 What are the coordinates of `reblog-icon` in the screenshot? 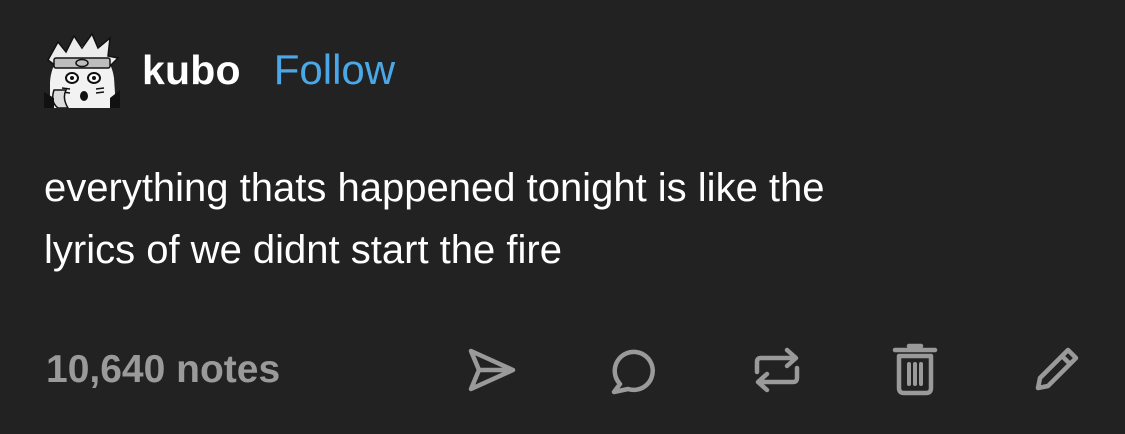 It's located at (777, 370).